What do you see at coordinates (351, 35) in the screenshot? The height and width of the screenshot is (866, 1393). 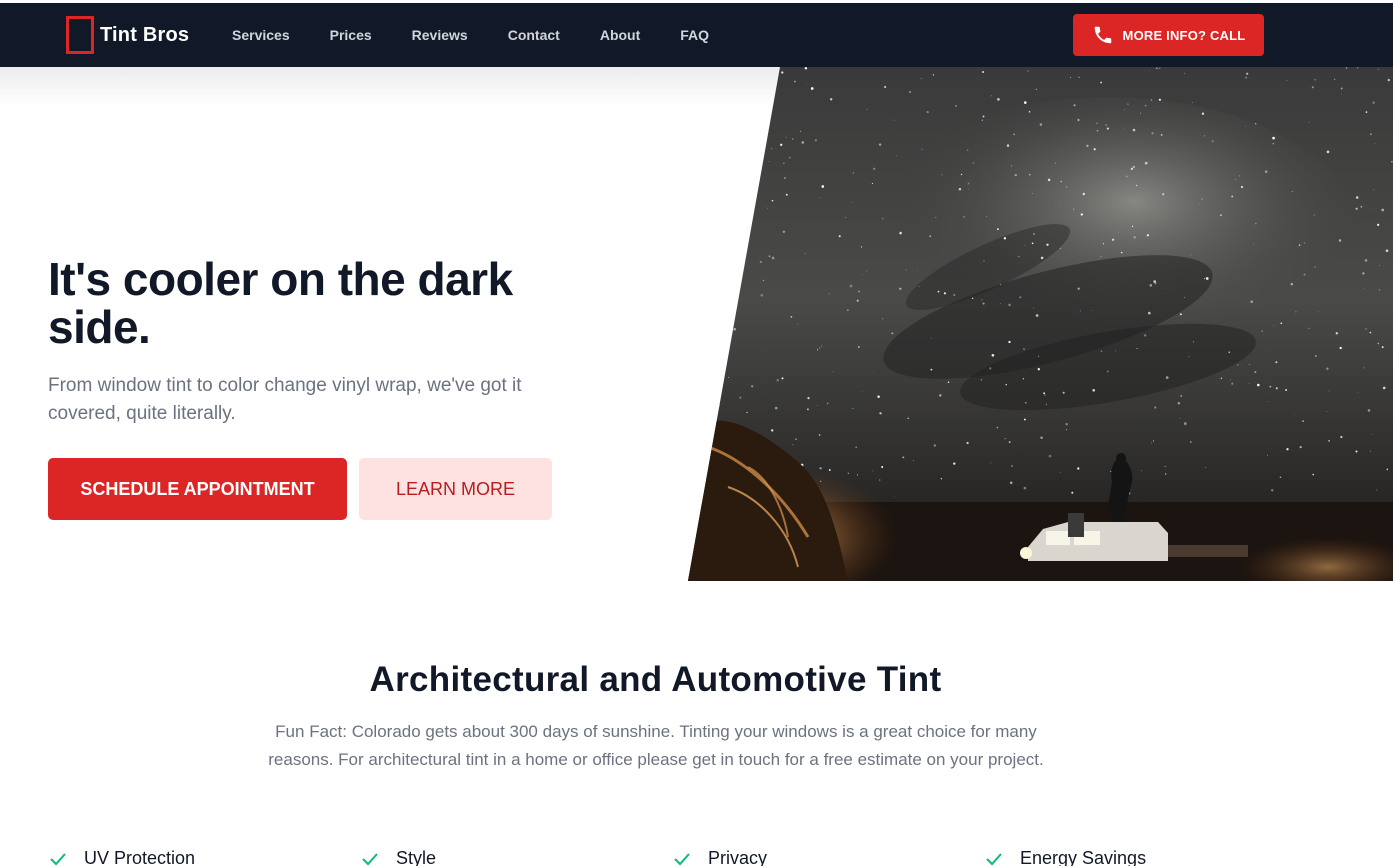 I see `nav-link-prices: Prices` at bounding box center [351, 35].